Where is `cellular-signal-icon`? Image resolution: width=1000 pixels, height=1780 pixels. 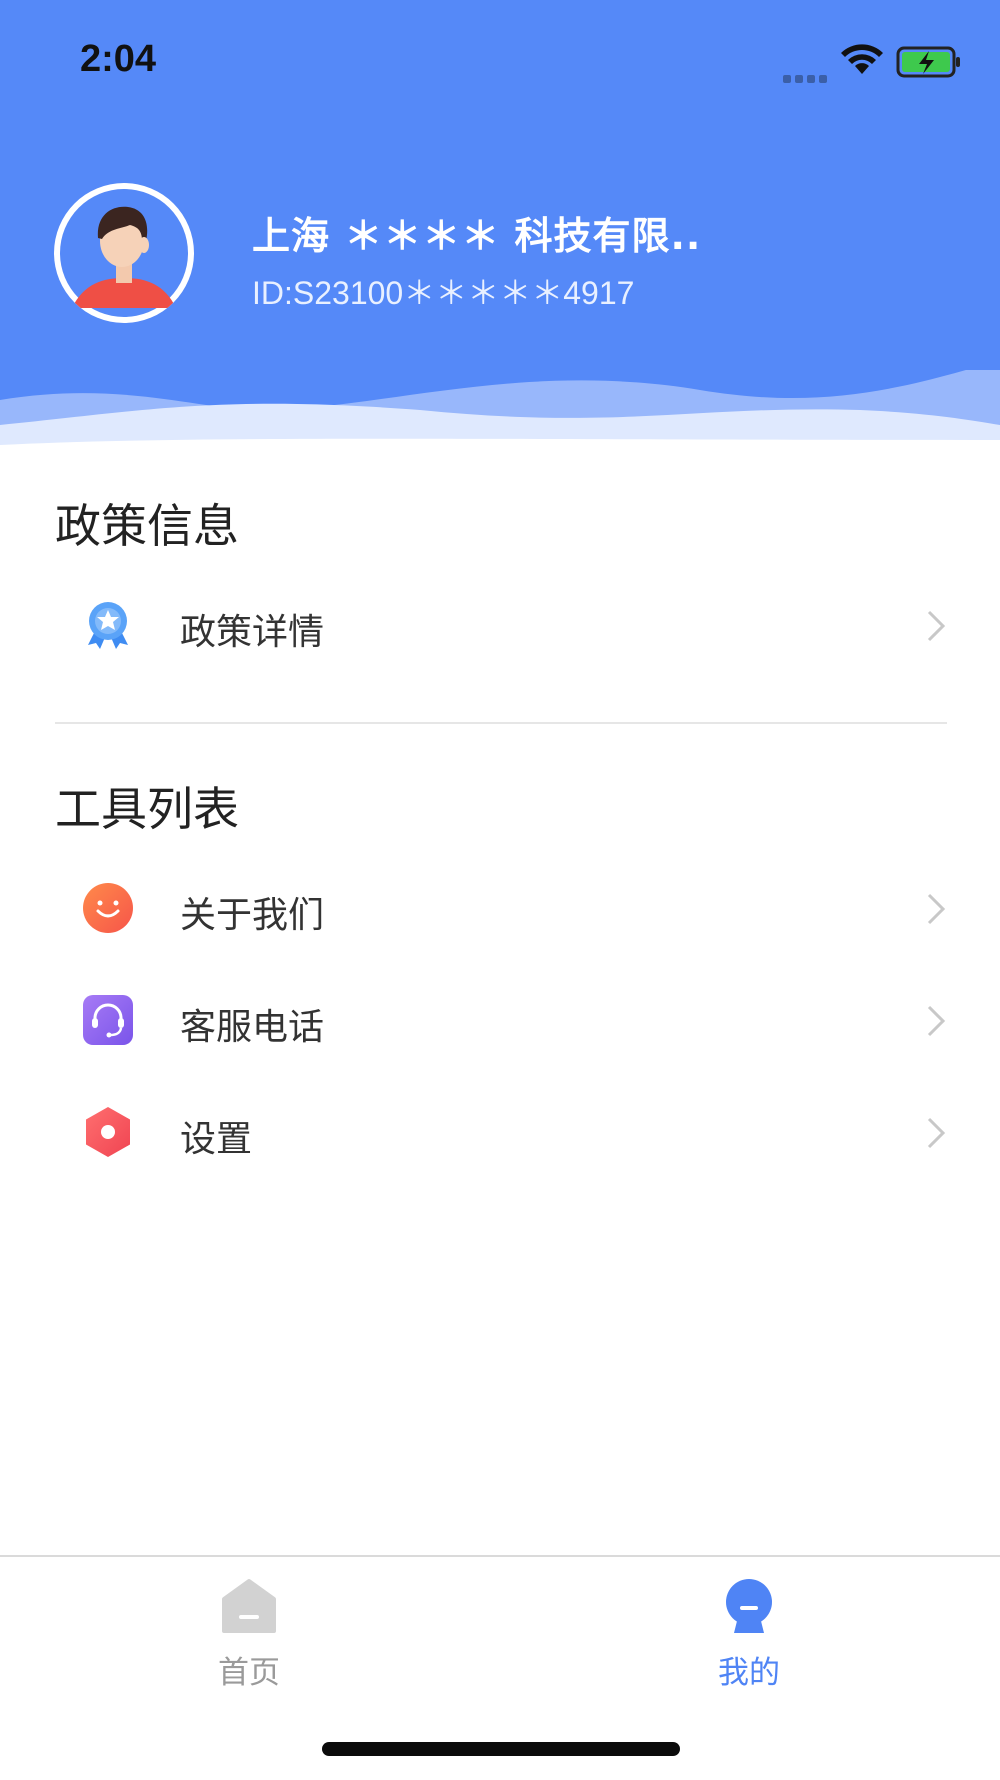
cellular-signal-icon is located at coordinates (807, 77).